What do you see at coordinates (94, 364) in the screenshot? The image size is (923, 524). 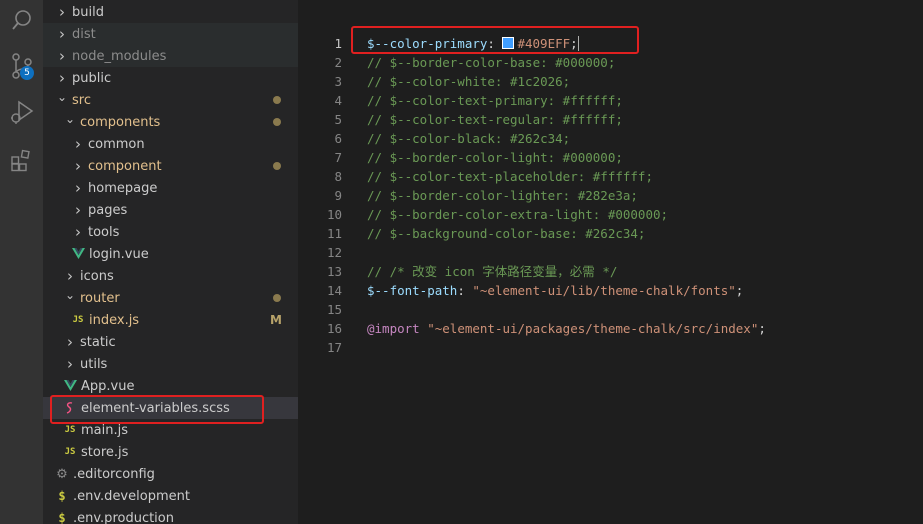 I see `tree-item-label: utils` at bounding box center [94, 364].